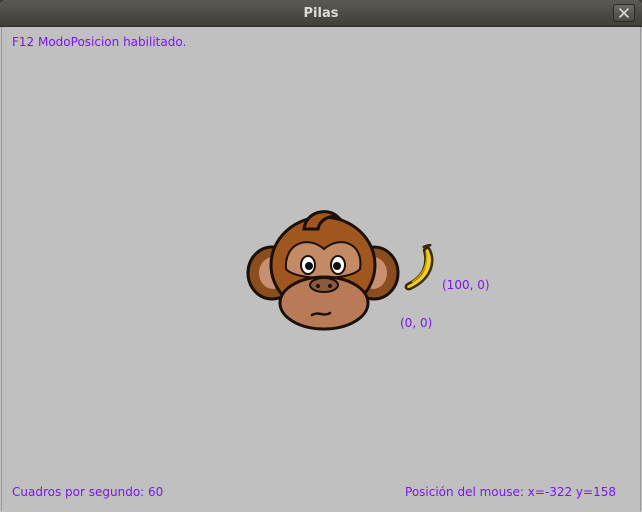  What do you see at coordinates (466, 285) in the screenshot?
I see `banana-coordinate-label: (100, 0)` at bounding box center [466, 285].